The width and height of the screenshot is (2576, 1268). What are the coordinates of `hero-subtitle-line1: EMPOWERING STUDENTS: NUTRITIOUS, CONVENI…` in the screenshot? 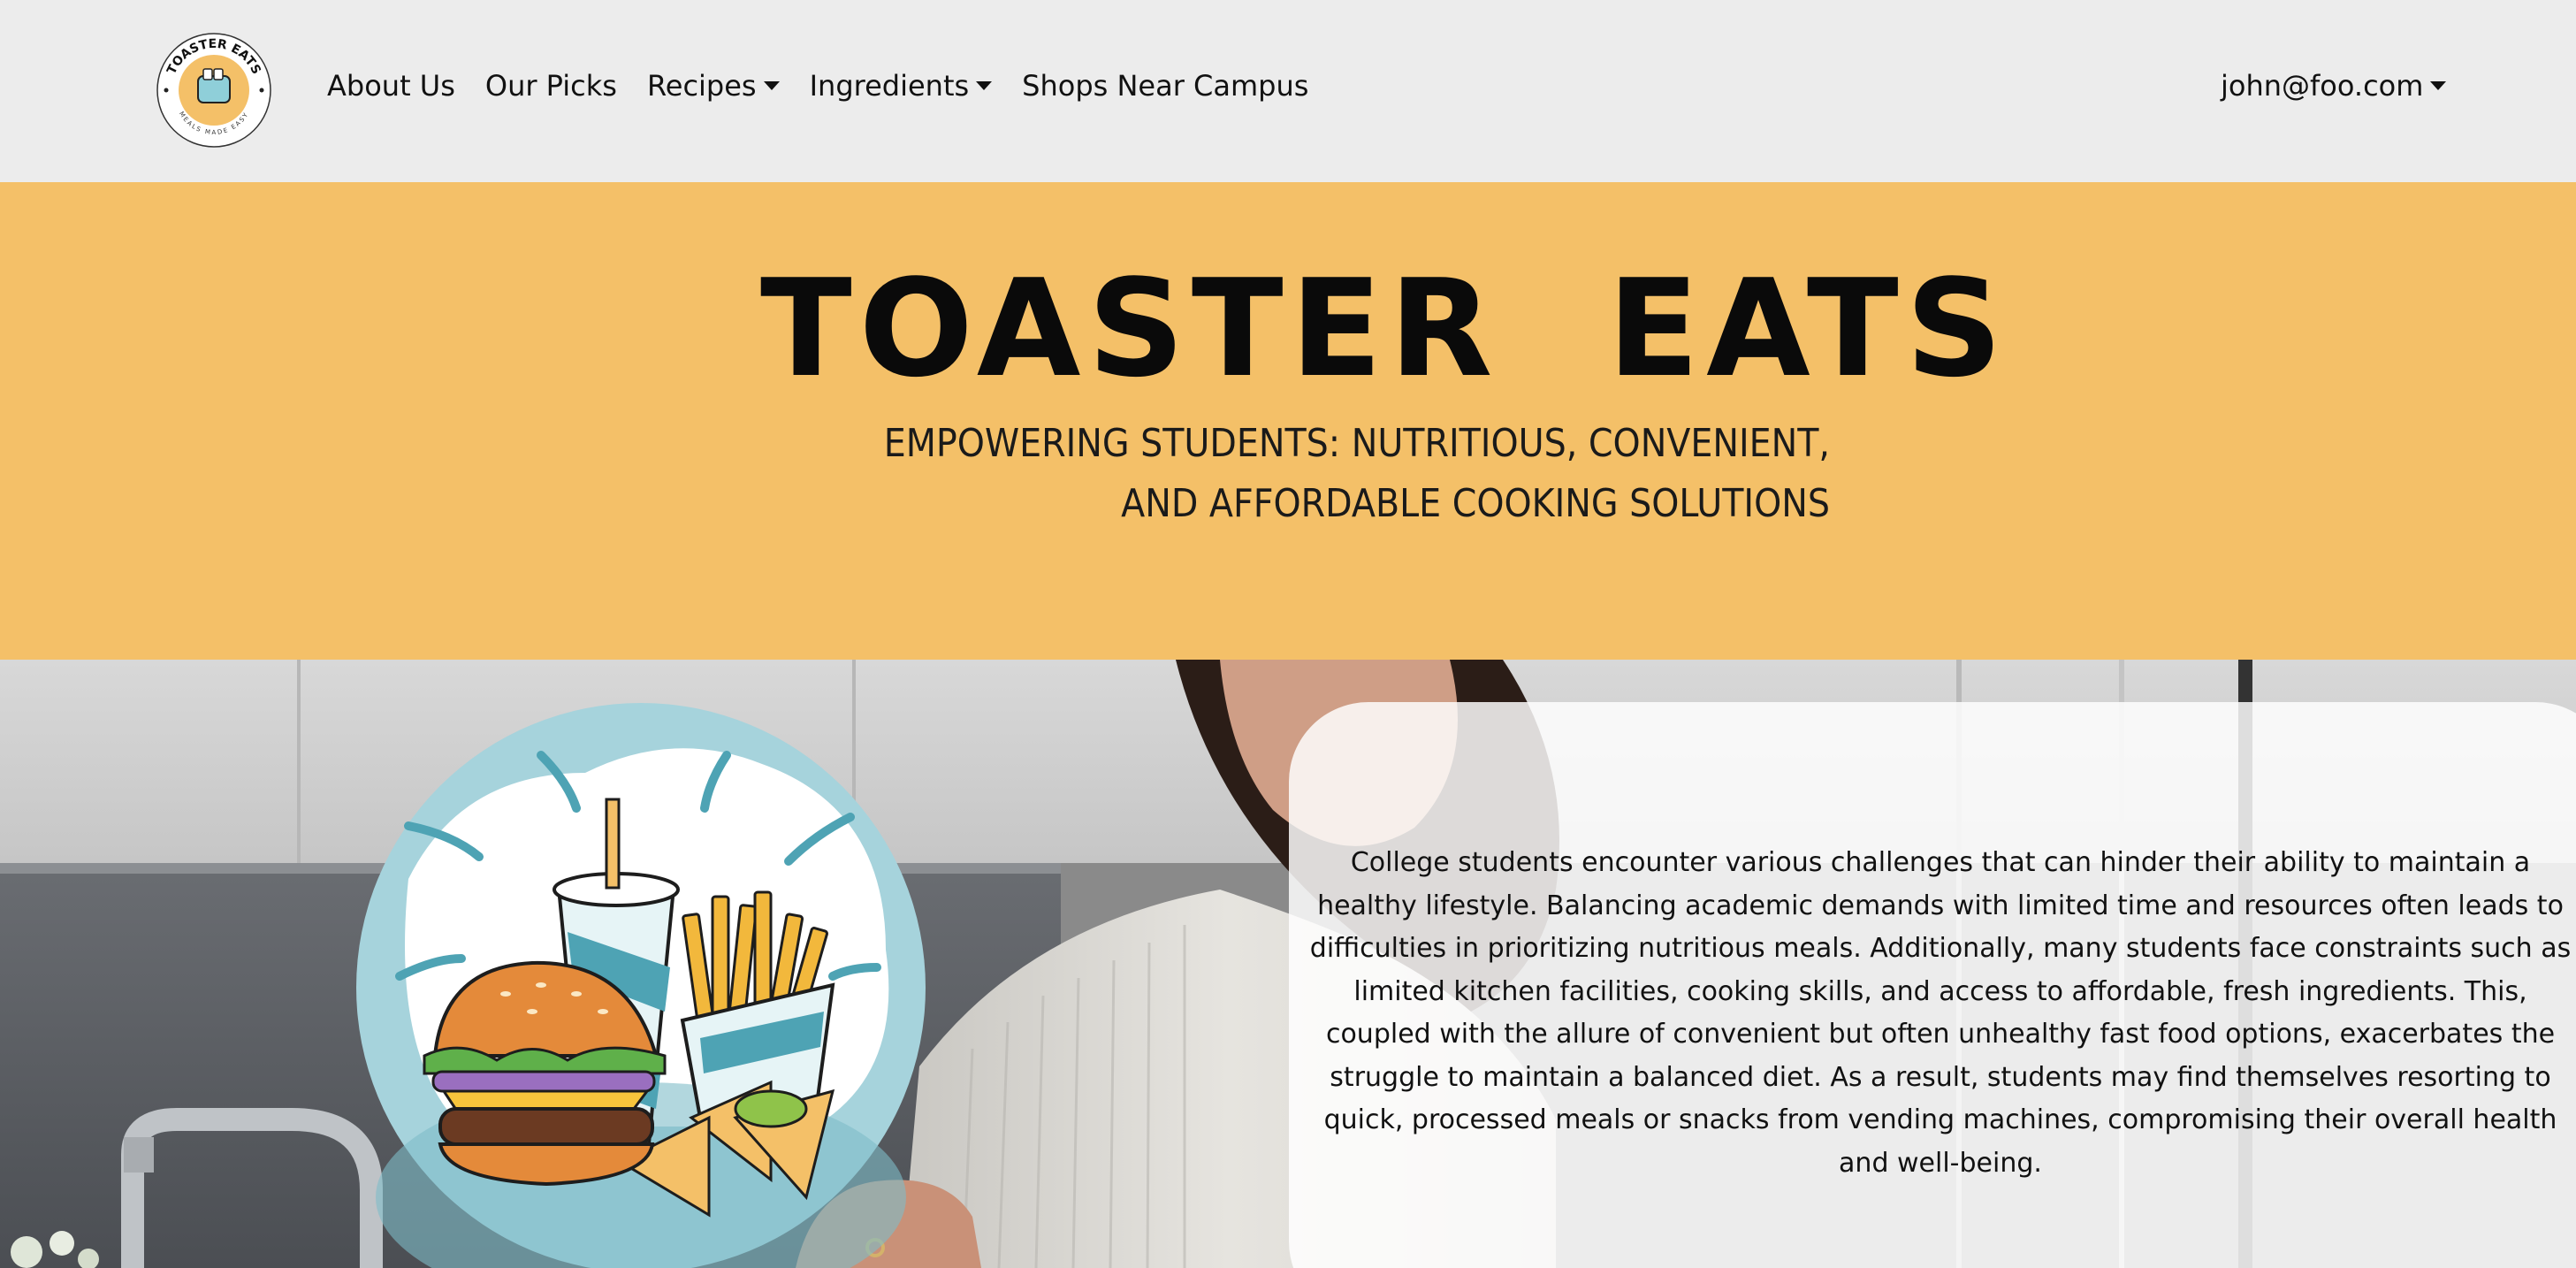 It's located at (1356, 443).